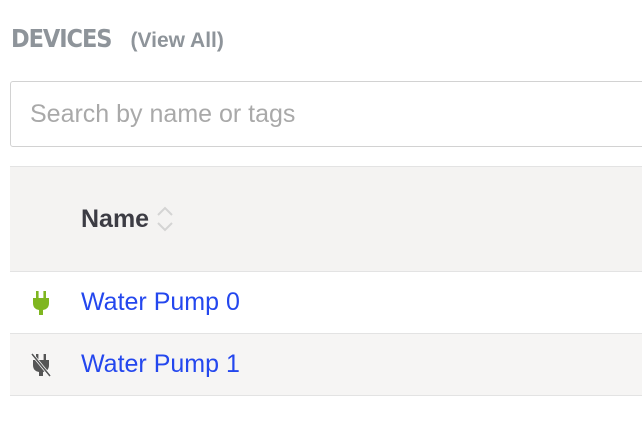  What do you see at coordinates (41, 303) in the screenshot?
I see `plug-connected-icon` at bounding box center [41, 303].